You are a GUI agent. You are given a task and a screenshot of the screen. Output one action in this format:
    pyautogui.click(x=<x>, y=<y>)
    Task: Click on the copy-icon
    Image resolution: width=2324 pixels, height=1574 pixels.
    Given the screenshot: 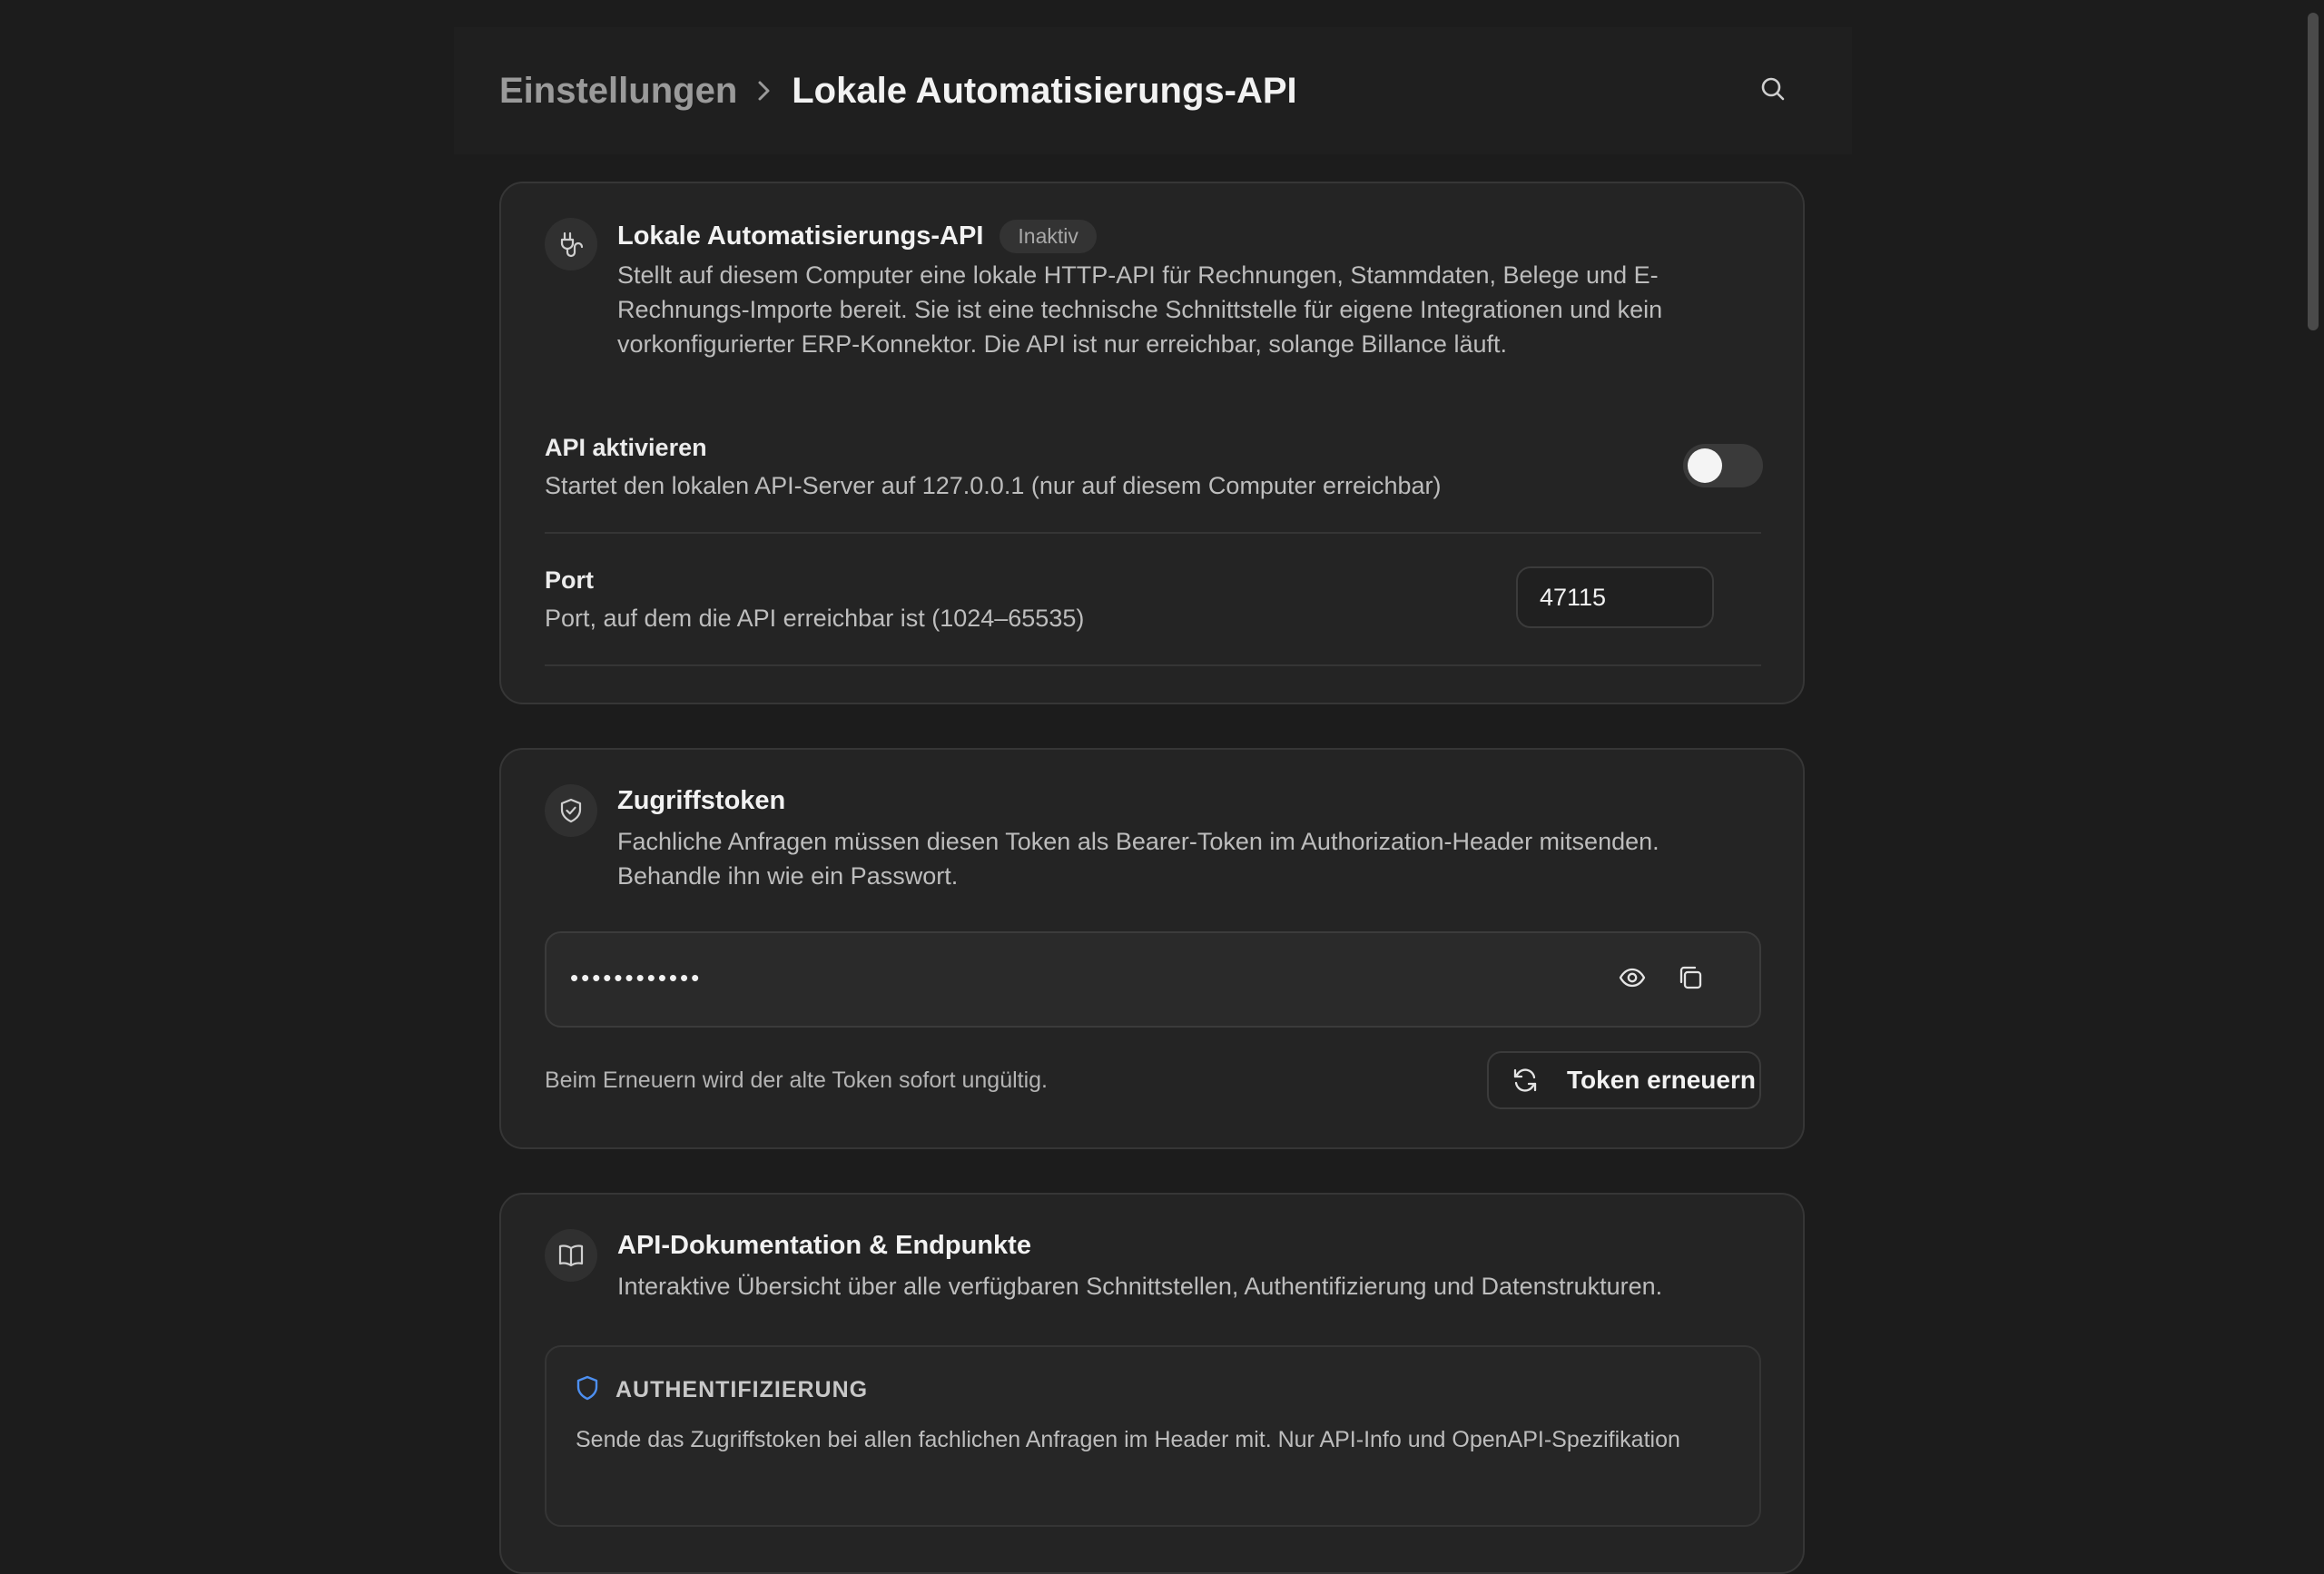 What is the action you would take?
    pyautogui.click(x=1690, y=980)
    